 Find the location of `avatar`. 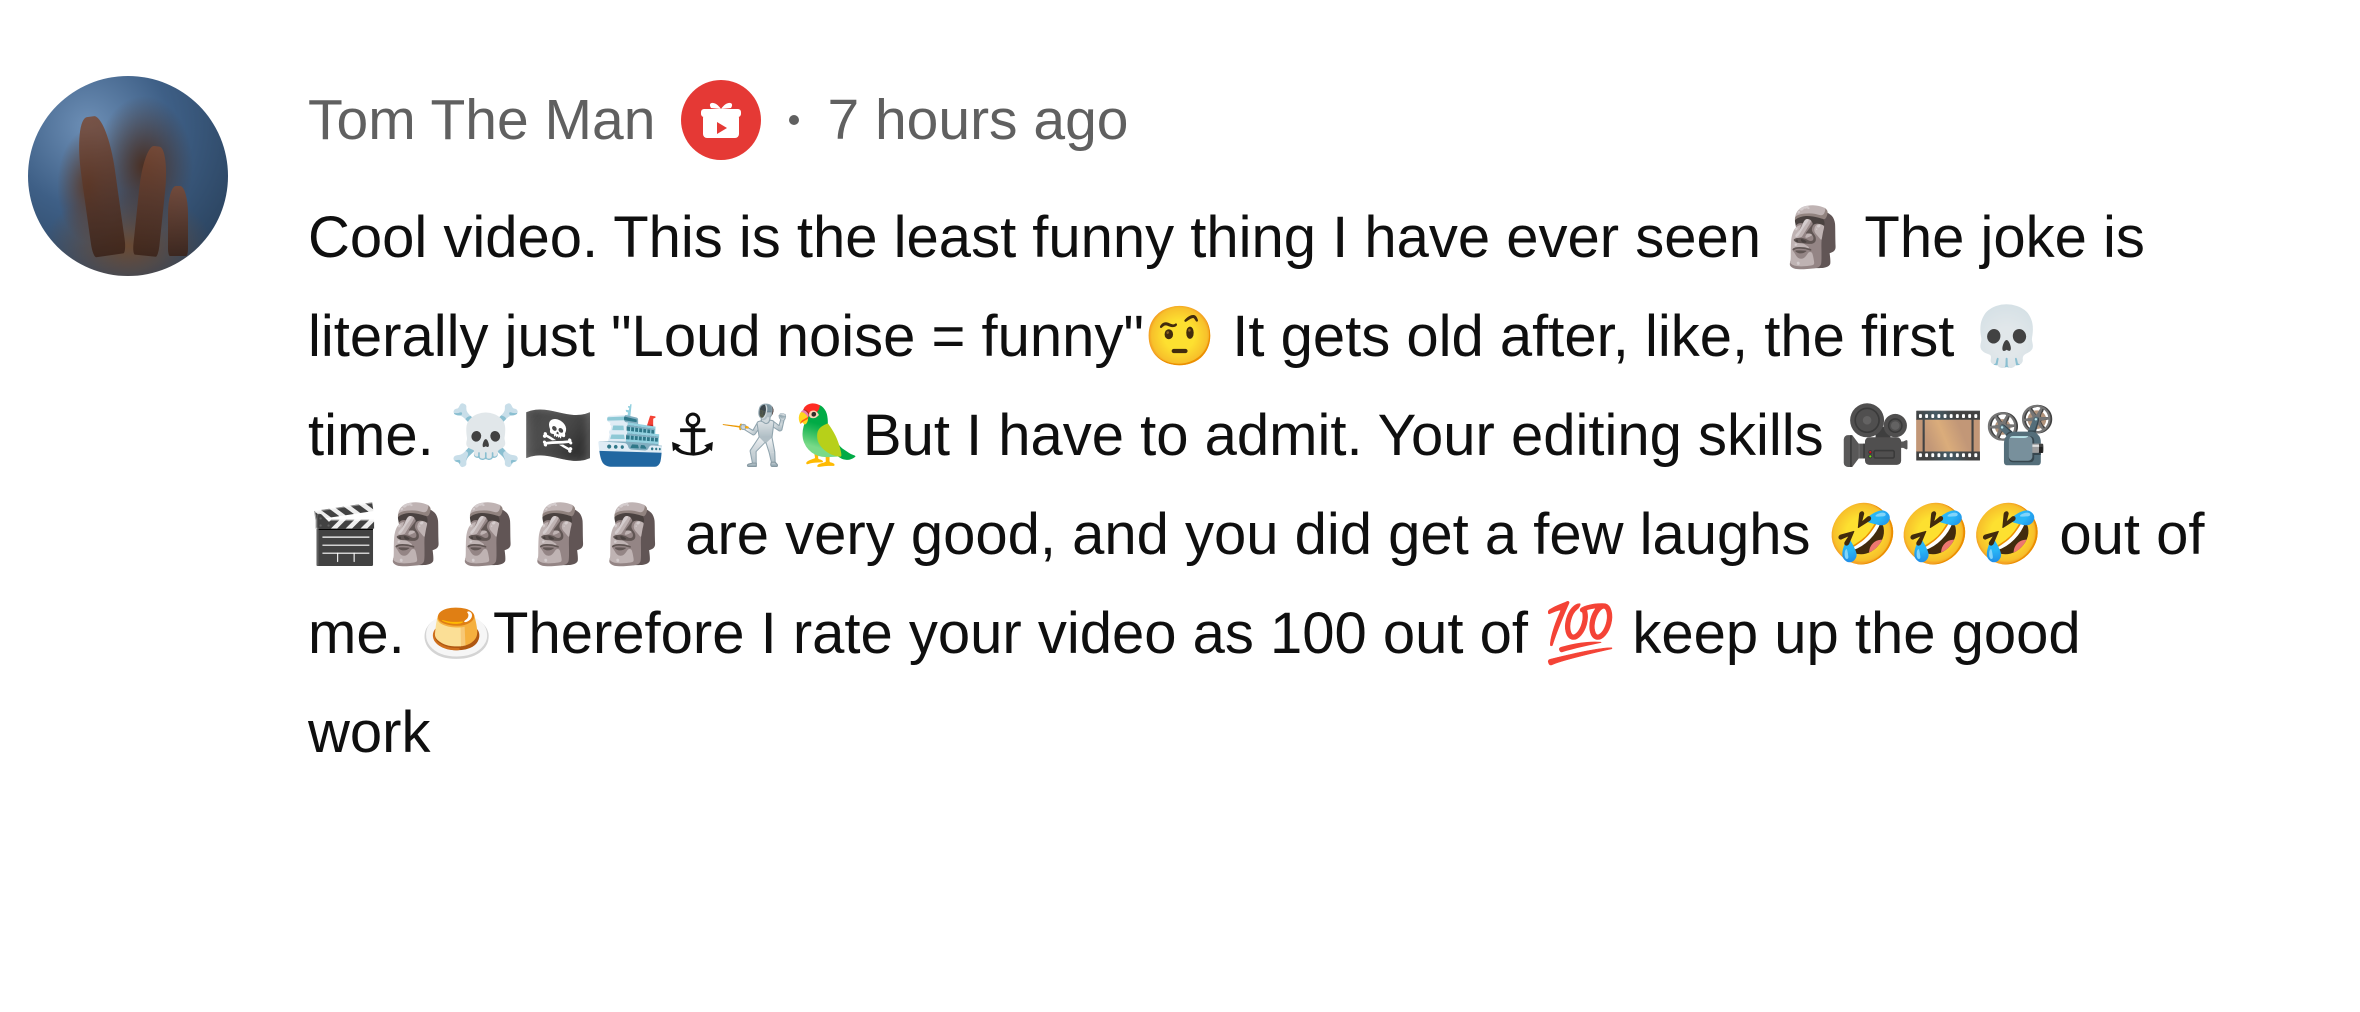

avatar is located at coordinates (128, 176).